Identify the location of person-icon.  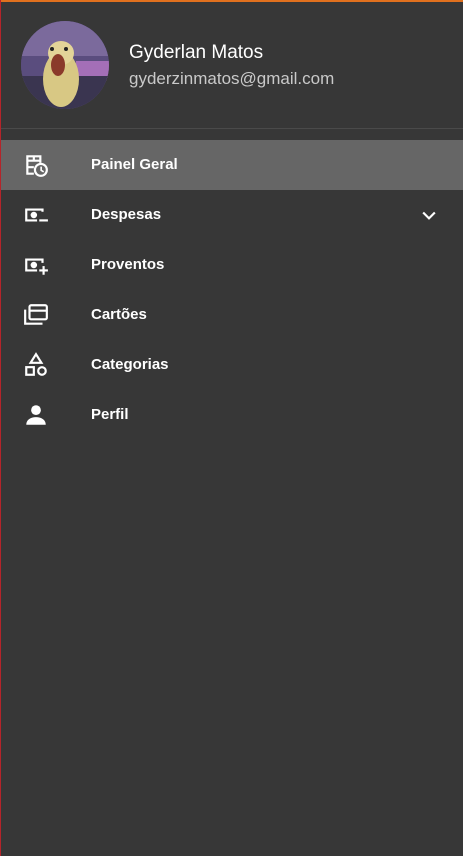
(36, 415).